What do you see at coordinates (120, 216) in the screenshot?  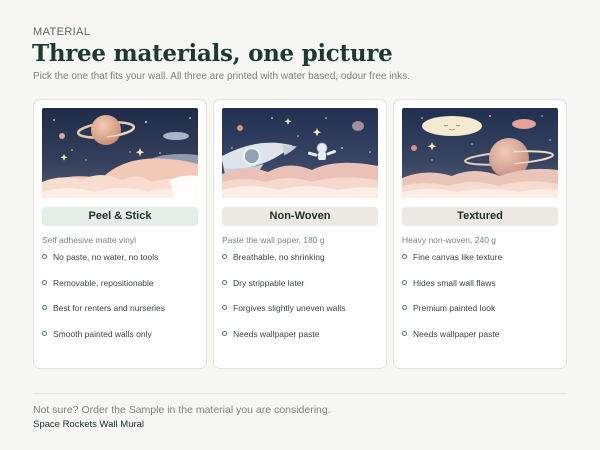 I see `material-name-pill: Peel & Stick` at bounding box center [120, 216].